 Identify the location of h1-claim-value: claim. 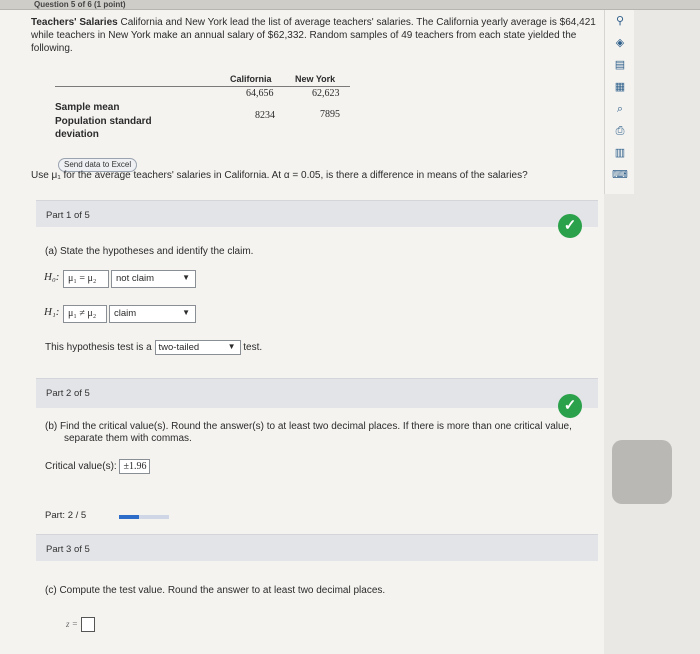
(125, 313).